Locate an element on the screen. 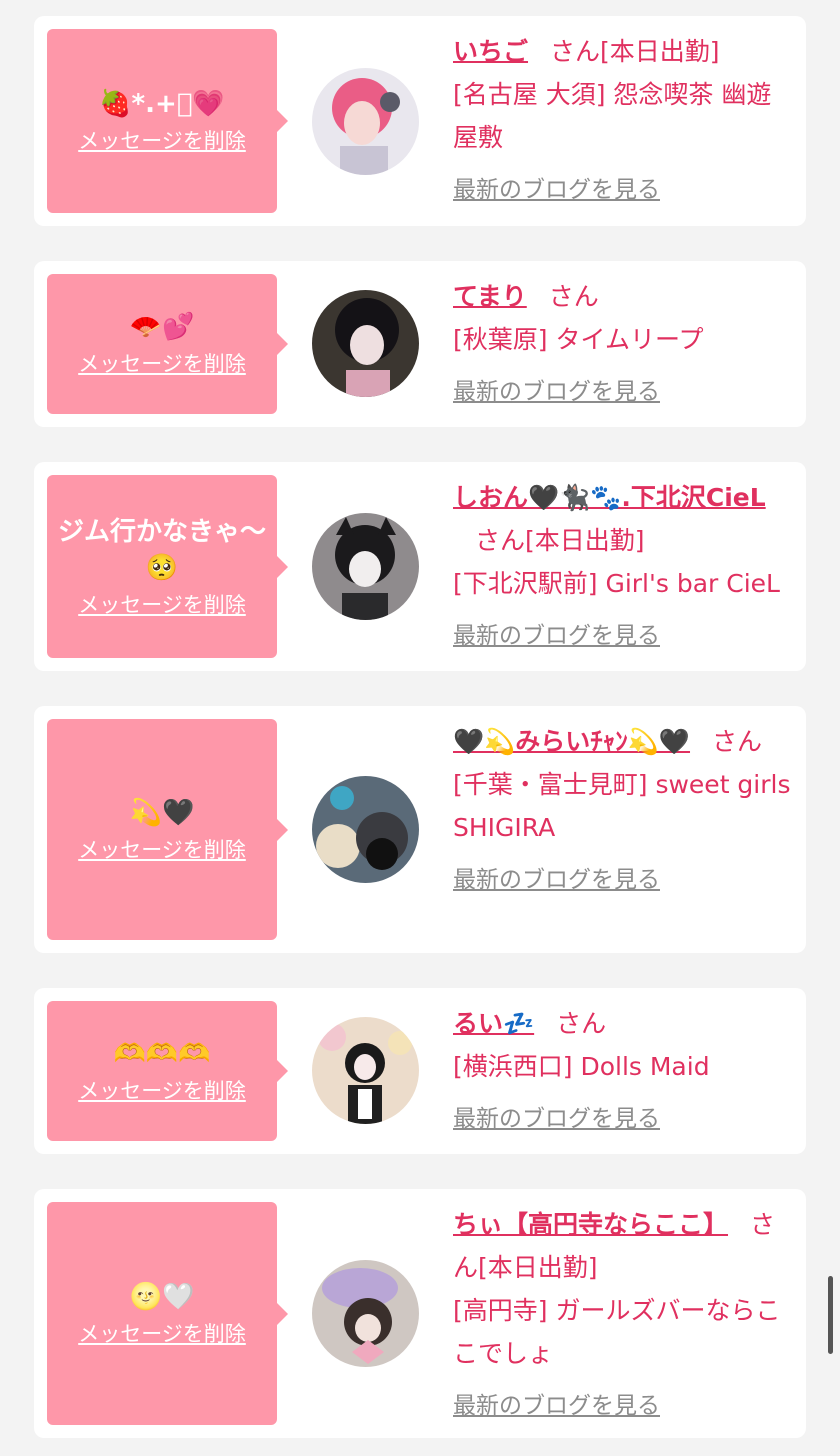 Image resolution: width=840 pixels, height=1456 pixels. member-name-link: いちご is located at coordinates (490, 51).